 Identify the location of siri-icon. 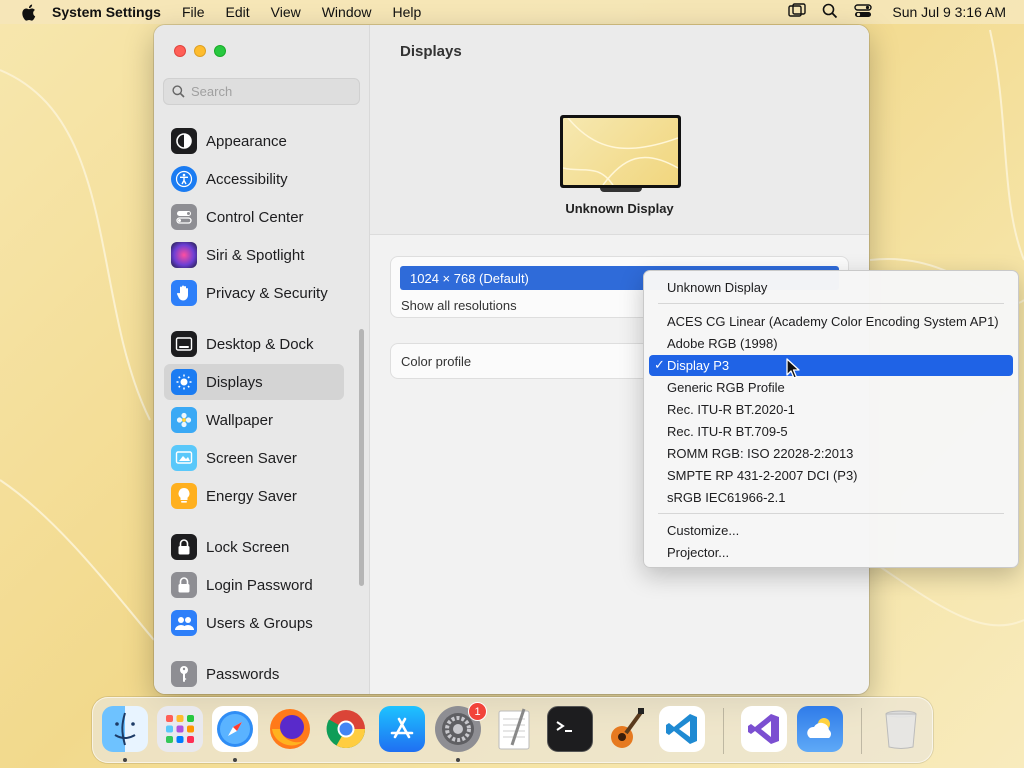
(184, 255).